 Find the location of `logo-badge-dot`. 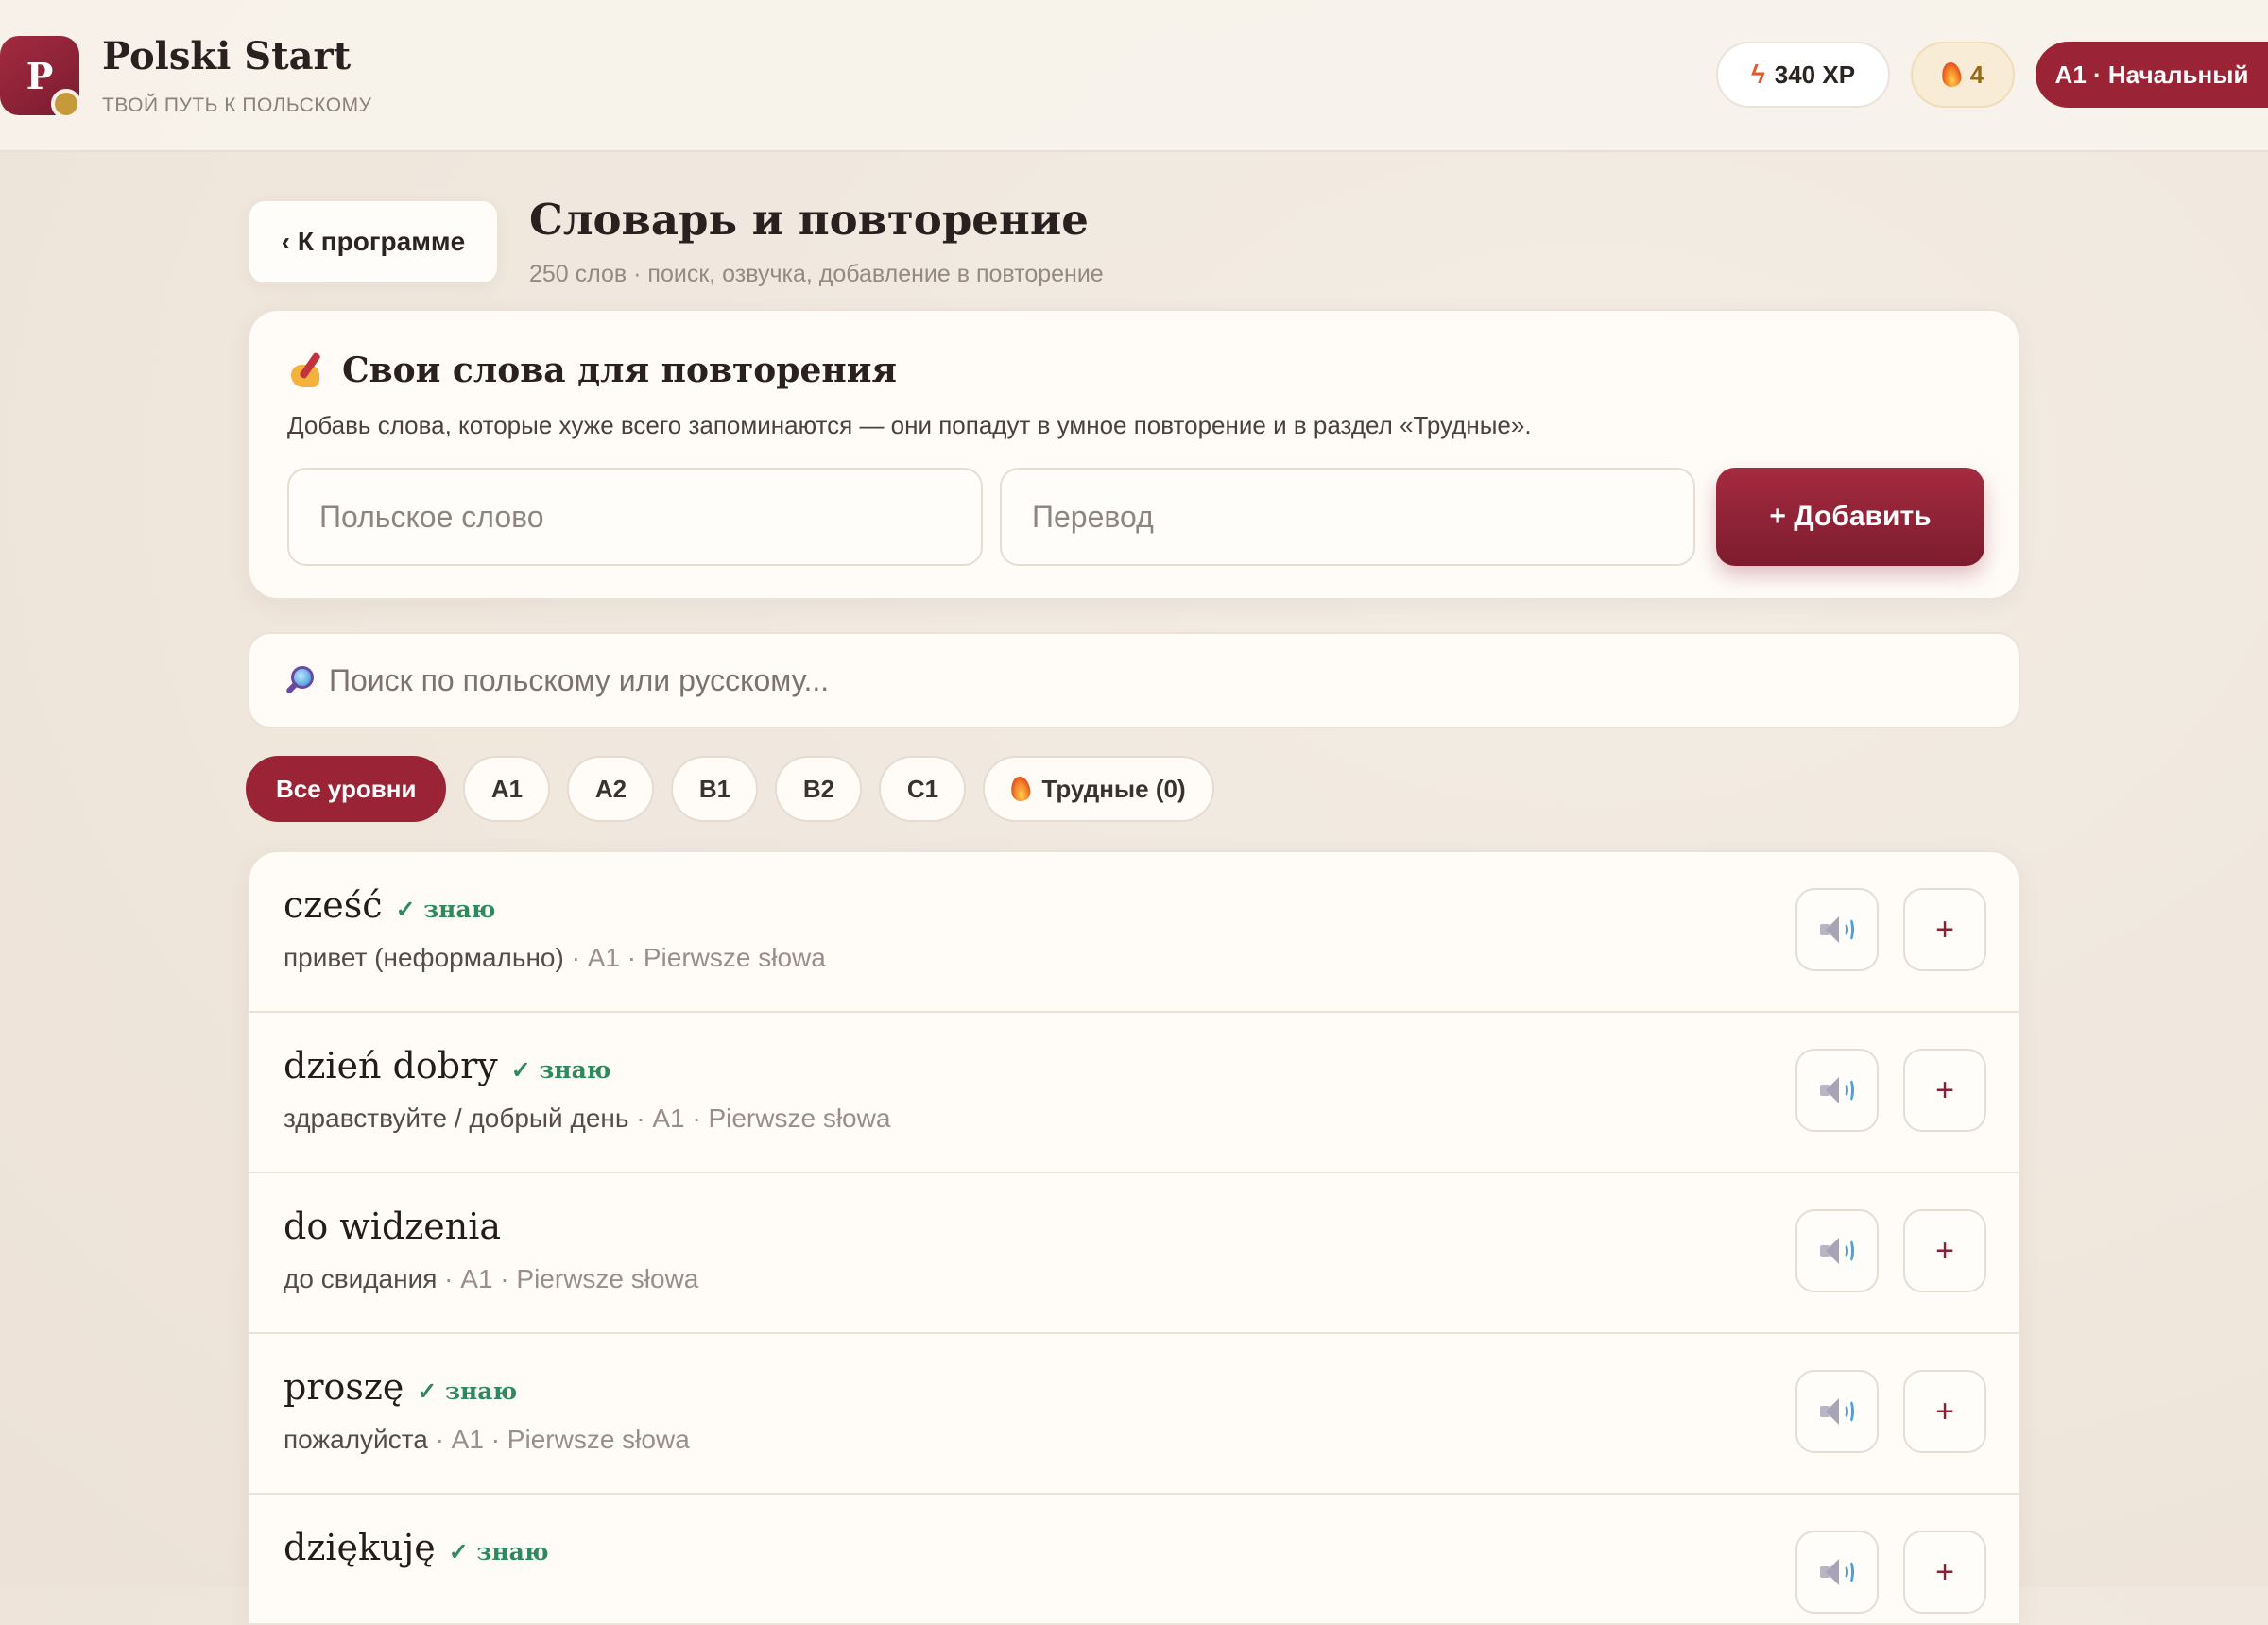

logo-badge-dot is located at coordinates (66, 104).